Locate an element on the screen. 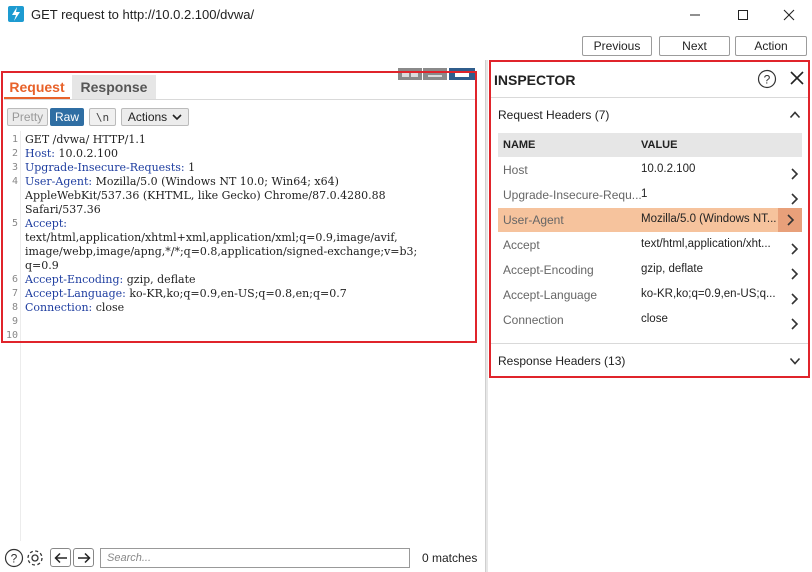 This screenshot has width=812, height=572. header-row-name: Host is located at coordinates (515, 170).